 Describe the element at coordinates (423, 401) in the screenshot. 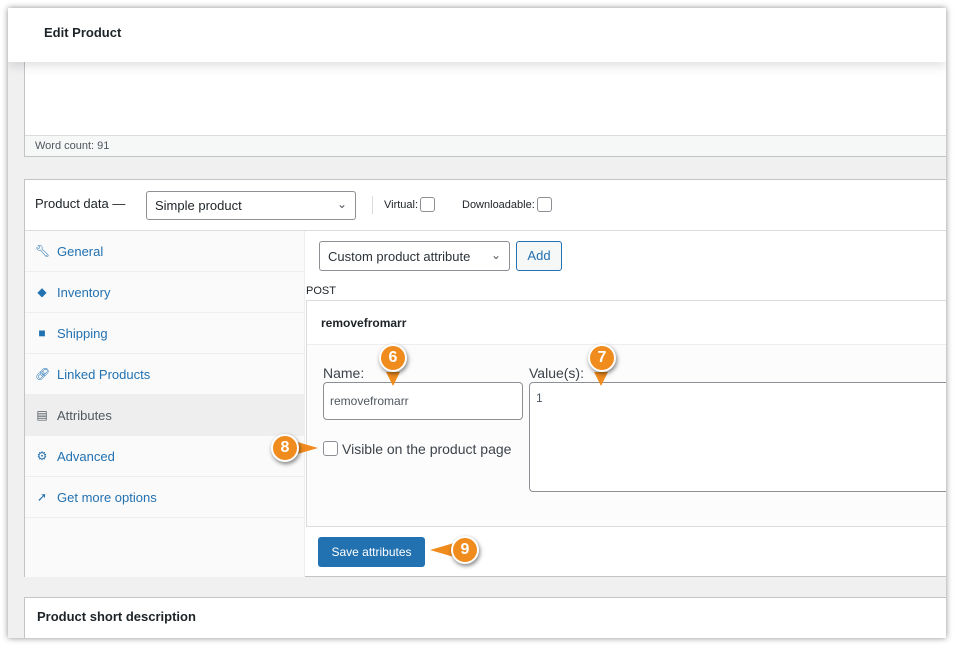

I see `attribute-name-input: removefromarr` at that location.